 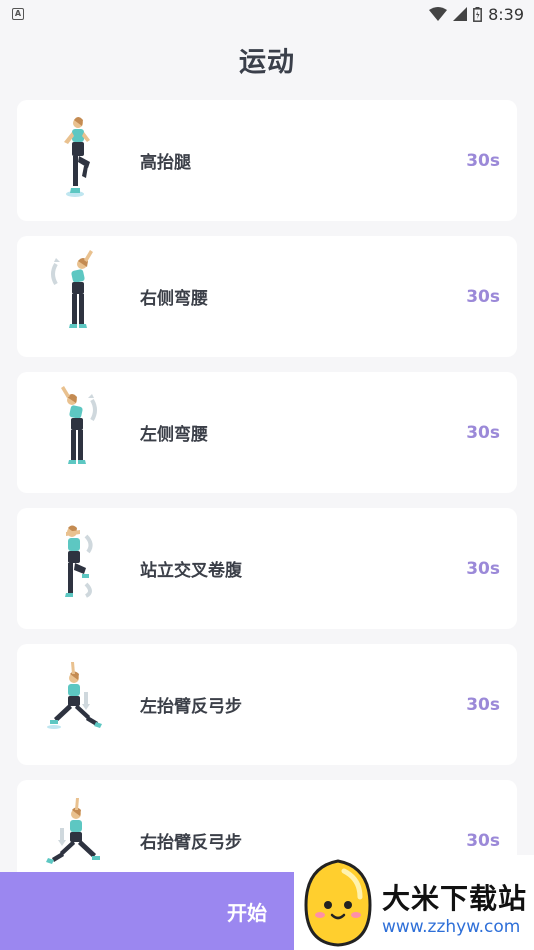 I want to click on exercise-item-left-side-bend: 左侧弯腰 30s, so click(x=267, y=432).